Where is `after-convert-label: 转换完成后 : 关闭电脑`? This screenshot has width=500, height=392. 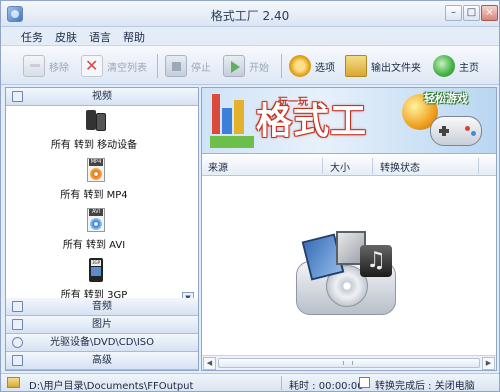
after-convert-label: 转换完成后 : 关闭电脑 is located at coordinates (425, 386).